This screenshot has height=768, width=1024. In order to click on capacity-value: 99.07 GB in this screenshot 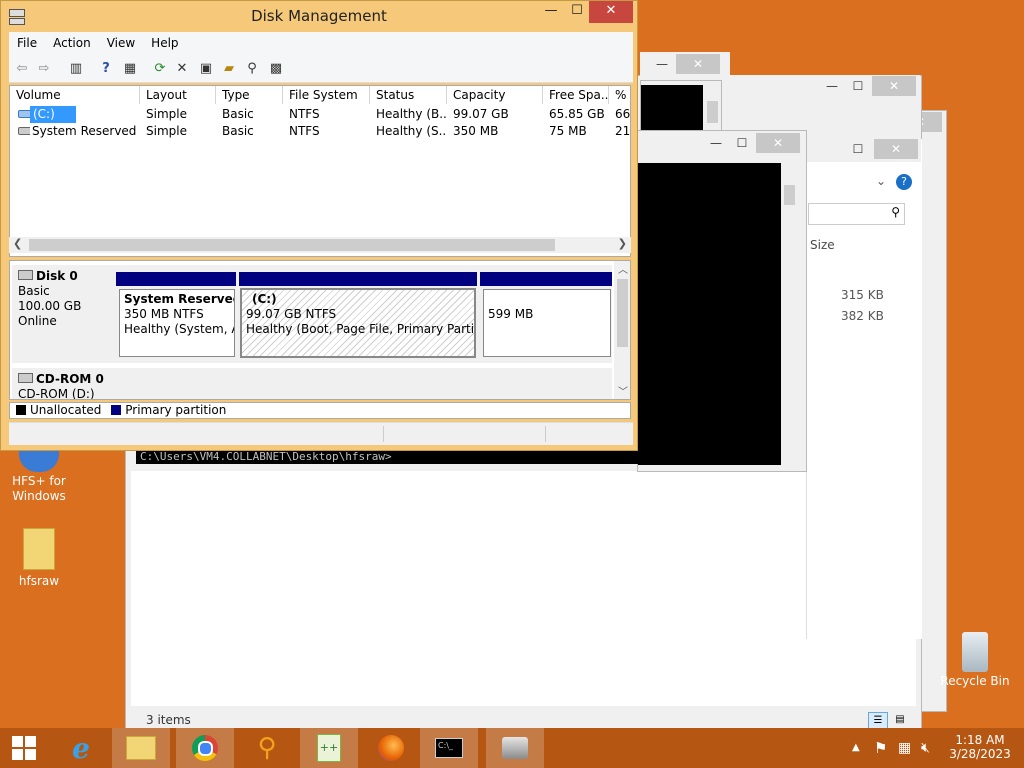, I will do `click(481, 114)`.